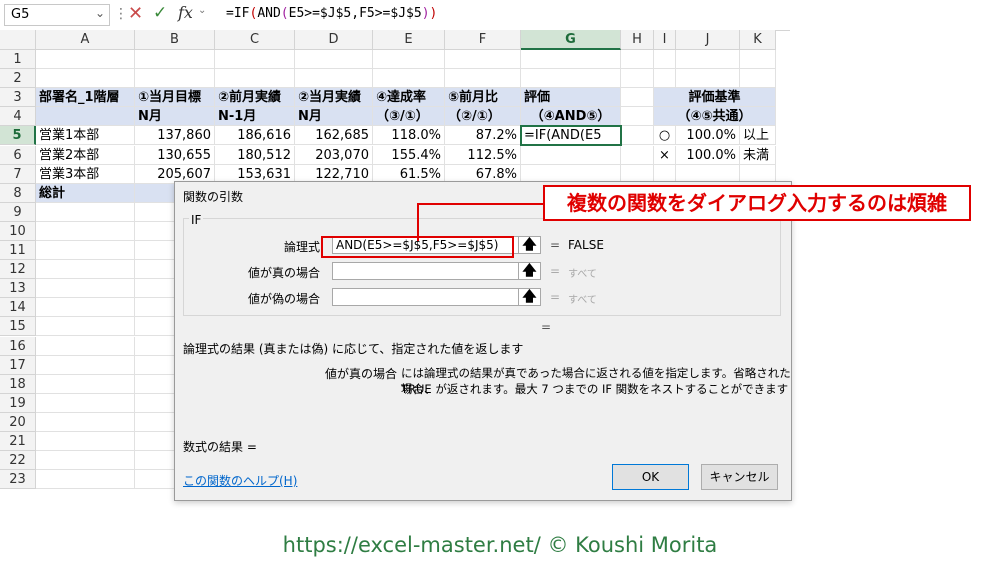 Image resolution: width=1000 pixels, height=563 pixels. What do you see at coordinates (483, 40) in the screenshot?
I see `column-header-f: F` at bounding box center [483, 40].